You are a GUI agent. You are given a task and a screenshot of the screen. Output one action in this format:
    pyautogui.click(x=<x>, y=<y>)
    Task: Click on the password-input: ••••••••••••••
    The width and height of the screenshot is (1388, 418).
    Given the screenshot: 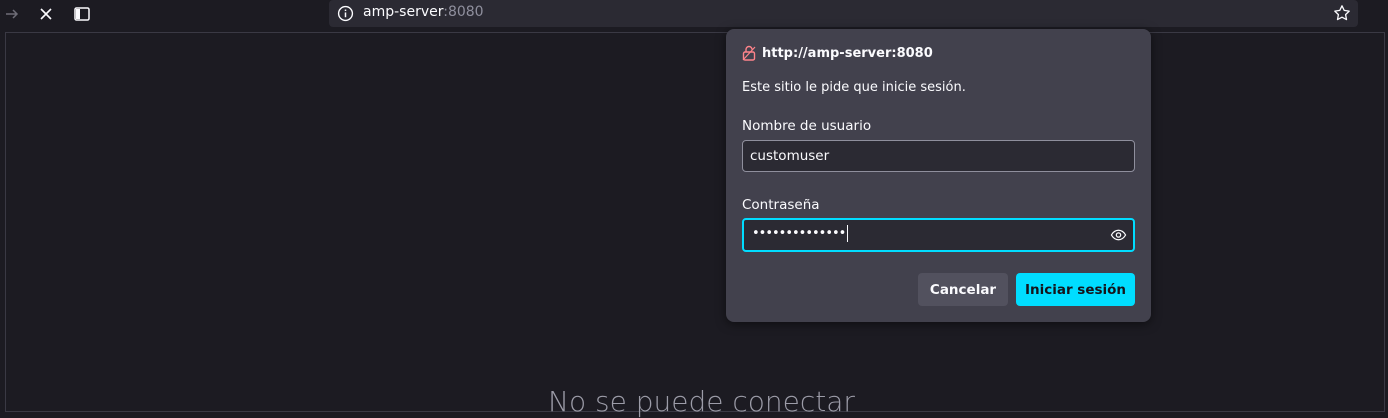 What is the action you would take?
    pyautogui.click(x=800, y=233)
    